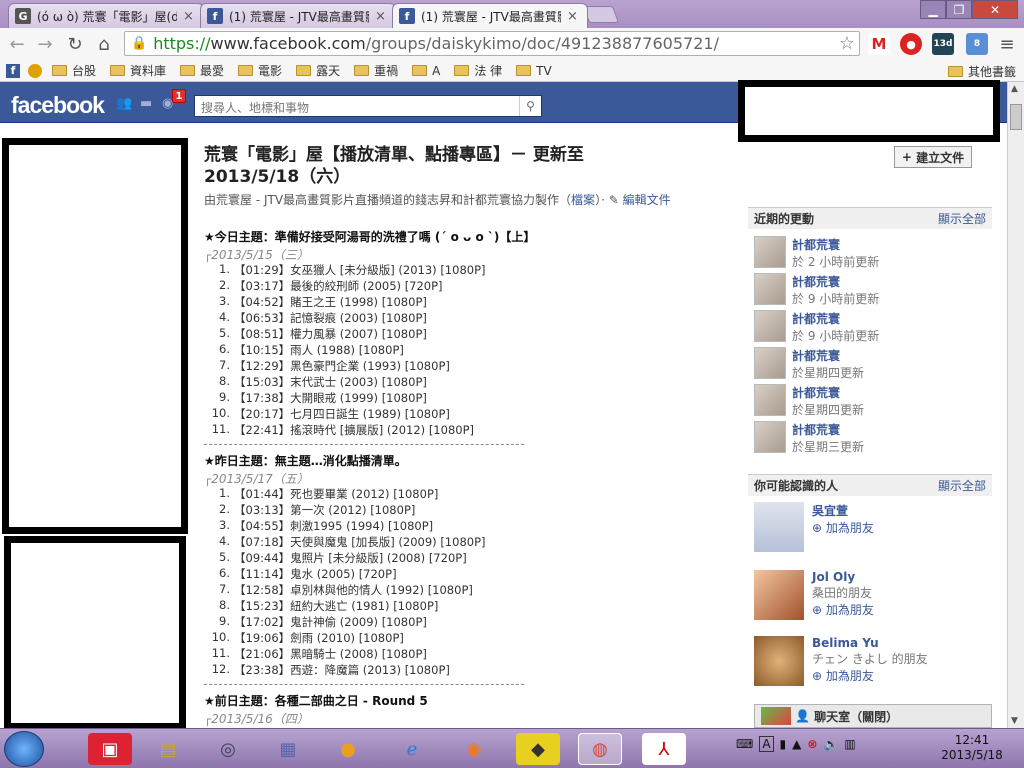 The width and height of the screenshot is (1024, 768). I want to click on browser-tab-1: G (ó ω ò) 荒寰「電影」屋(d ×, so click(106, 15).